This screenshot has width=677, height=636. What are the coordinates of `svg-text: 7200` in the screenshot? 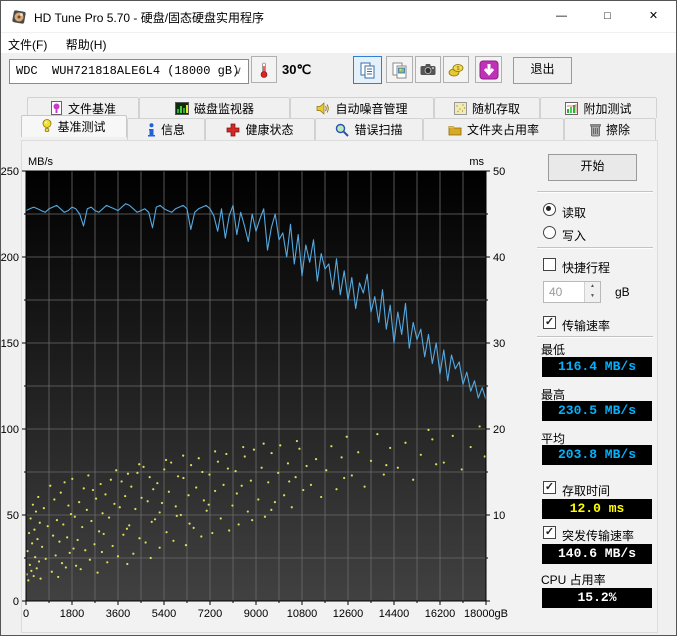 It's located at (210, 614).